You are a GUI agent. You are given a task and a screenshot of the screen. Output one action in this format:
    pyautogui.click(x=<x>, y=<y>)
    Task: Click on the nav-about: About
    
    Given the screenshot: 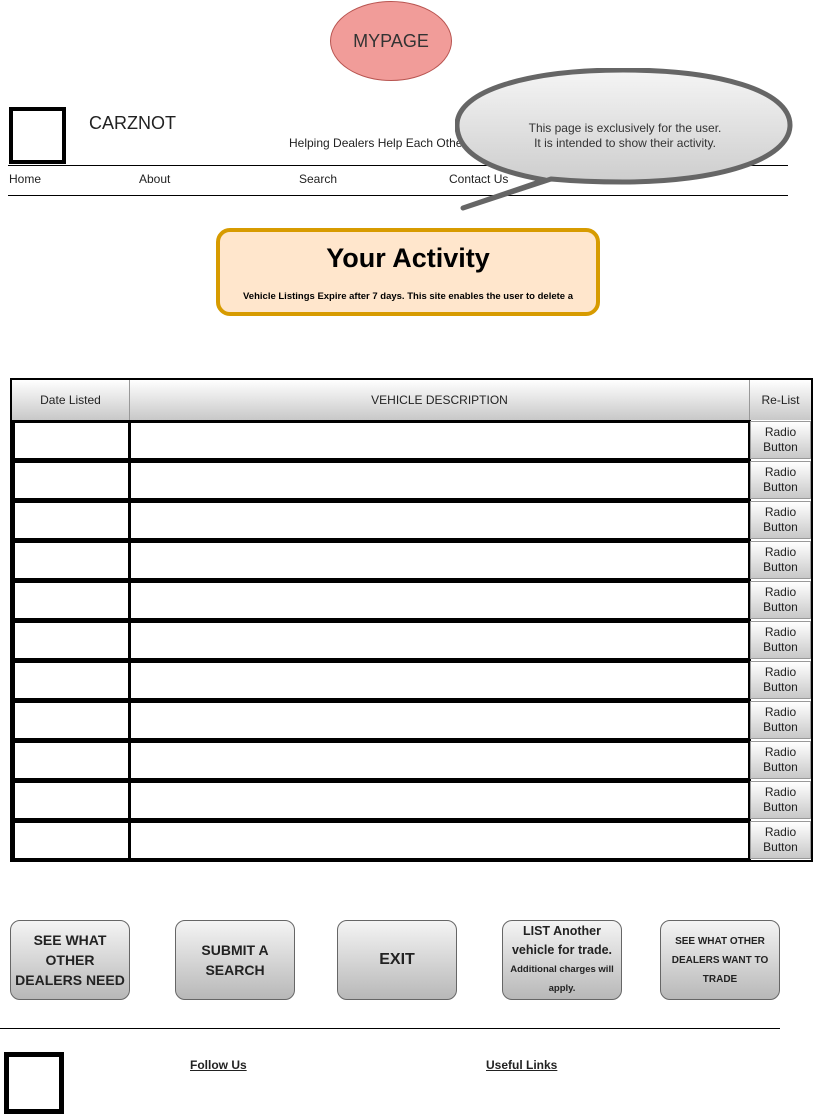 What is the action you would take?
    pyautogui.click(x=154, y=179)
    